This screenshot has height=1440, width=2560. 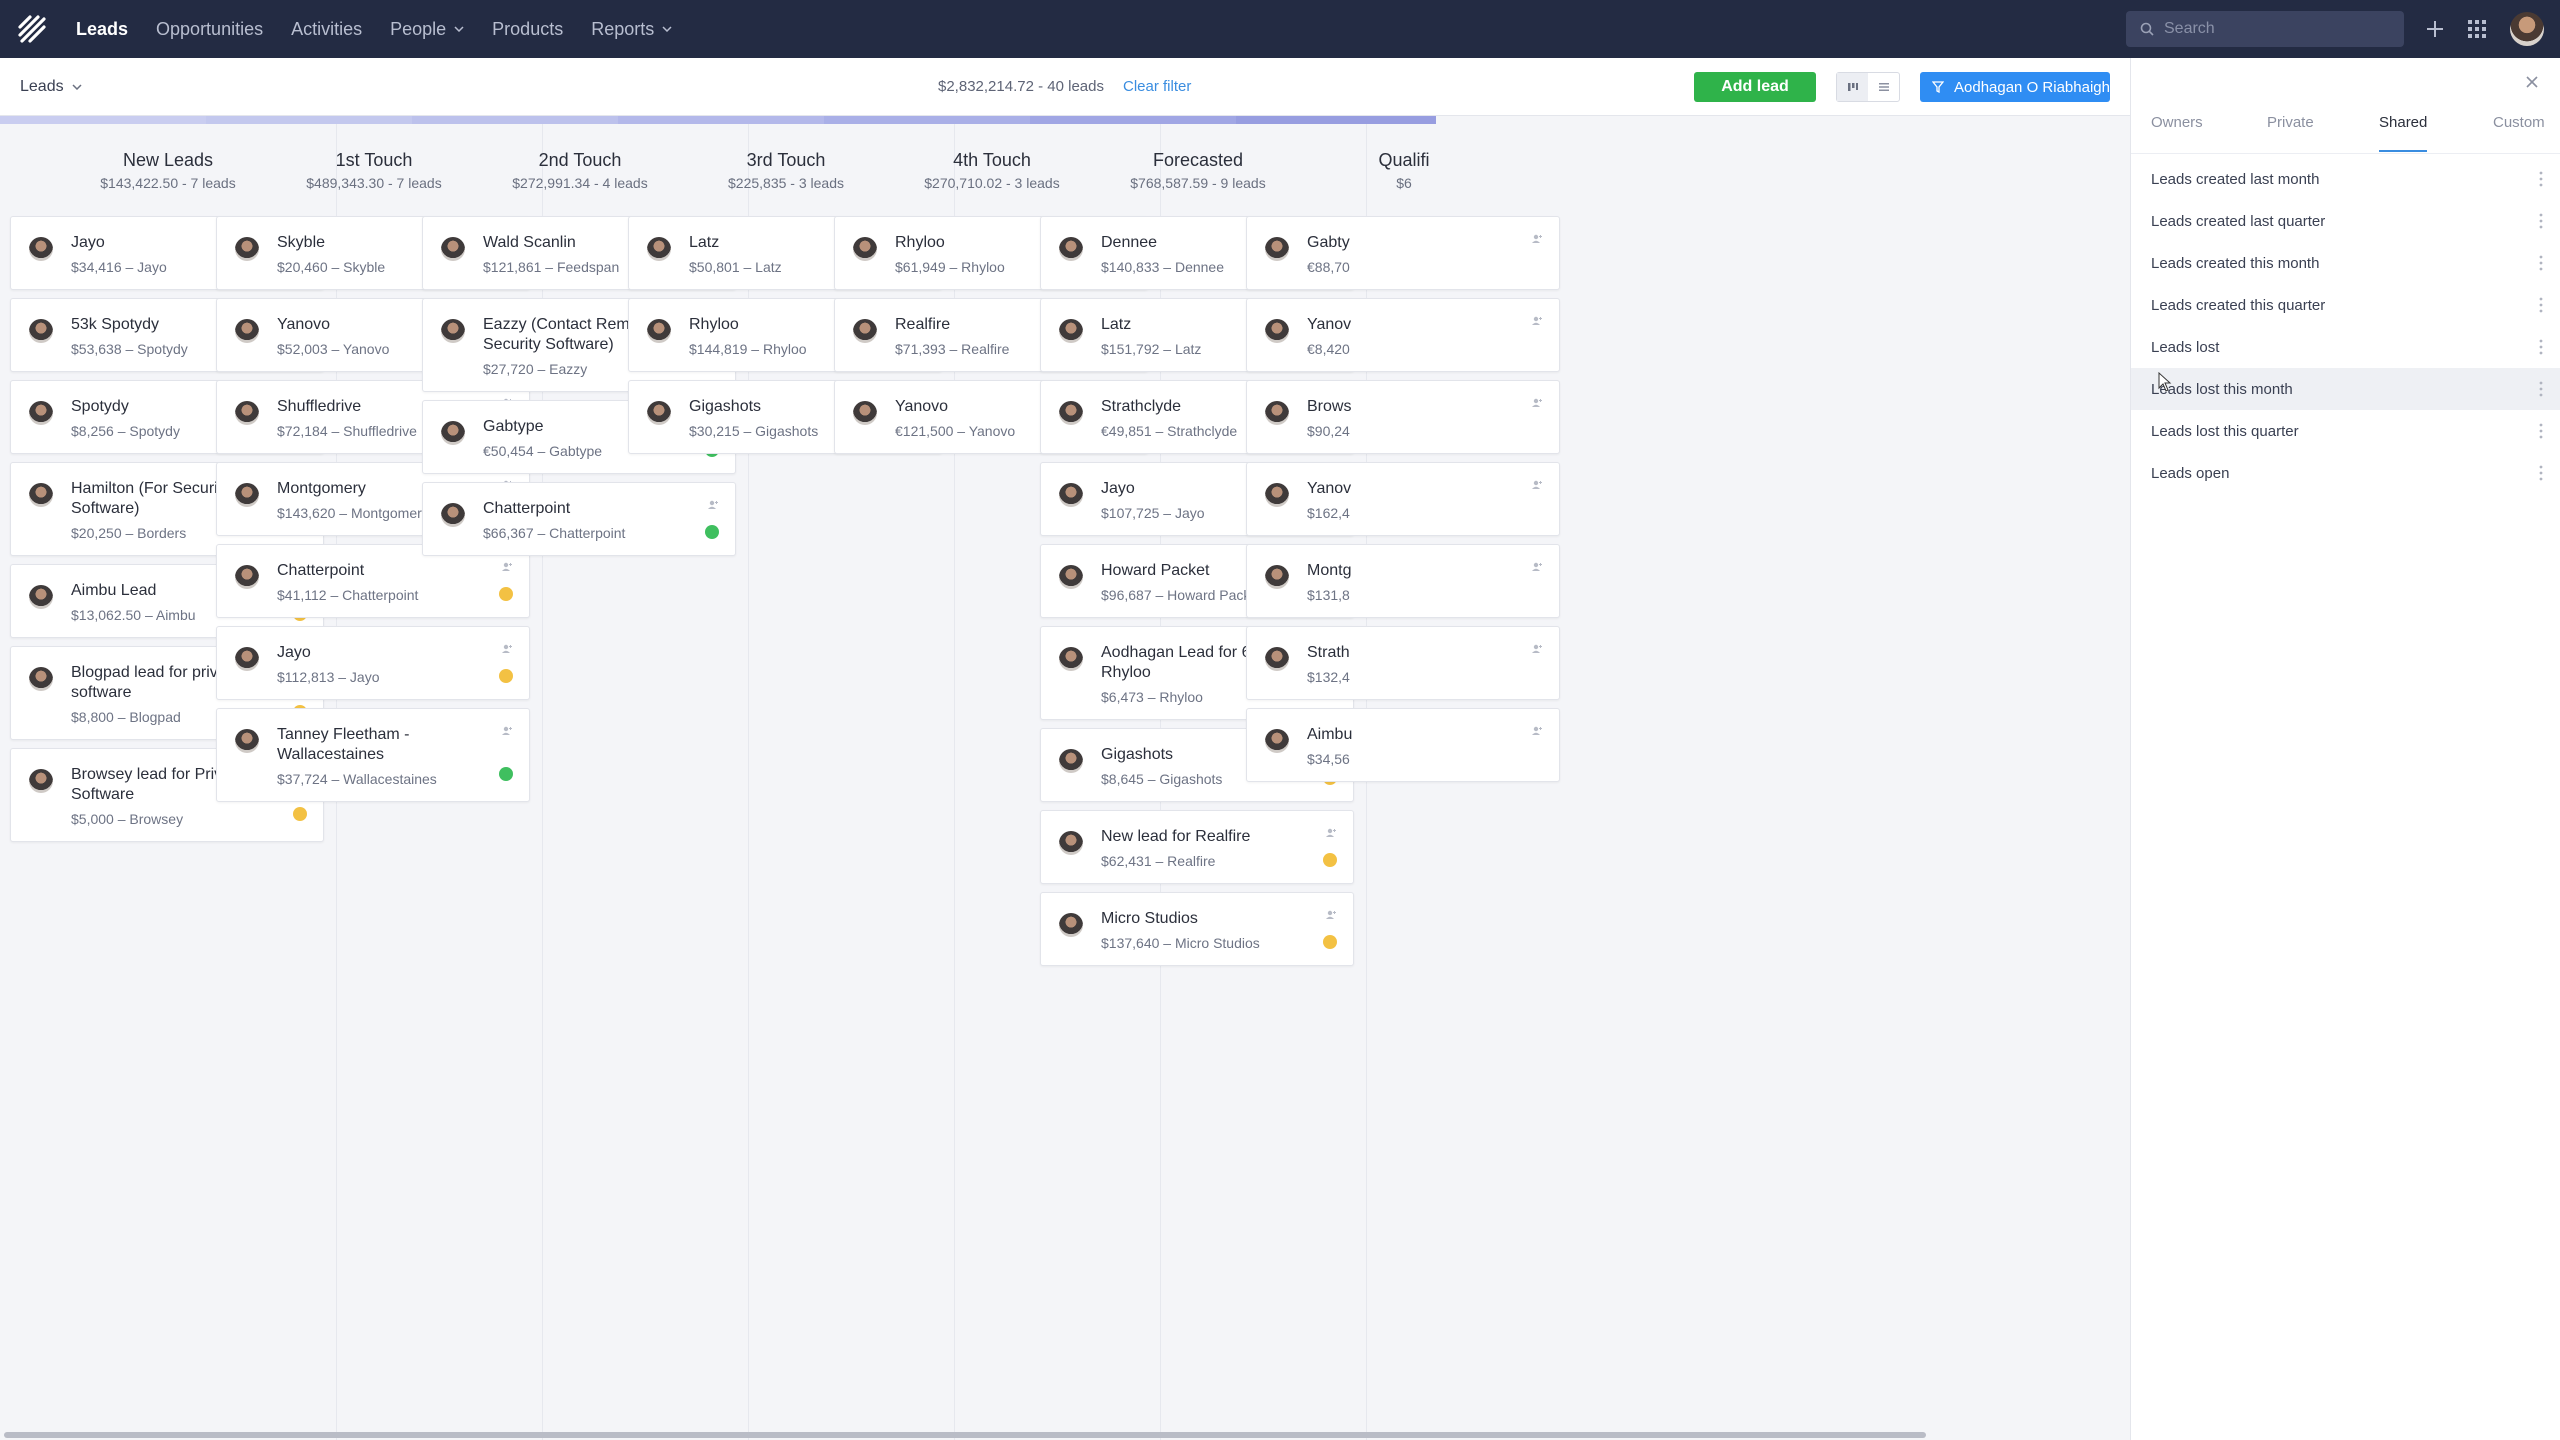 What do you see at coordinates (2345, 431) in the screenshot?
I see `saved-filter-item: Leads lost this quarter` at bounding box center [2345, 431].